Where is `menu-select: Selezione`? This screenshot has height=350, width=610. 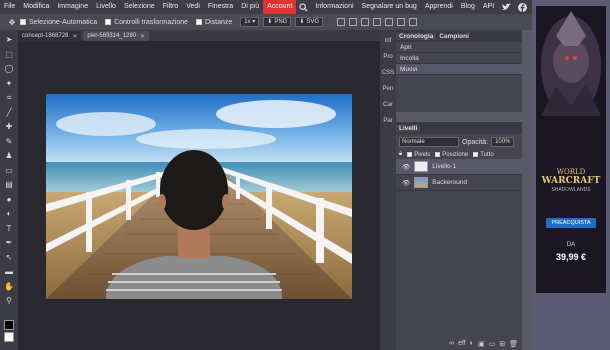
menu-select: Selezione is located at coordinates (139, 7).